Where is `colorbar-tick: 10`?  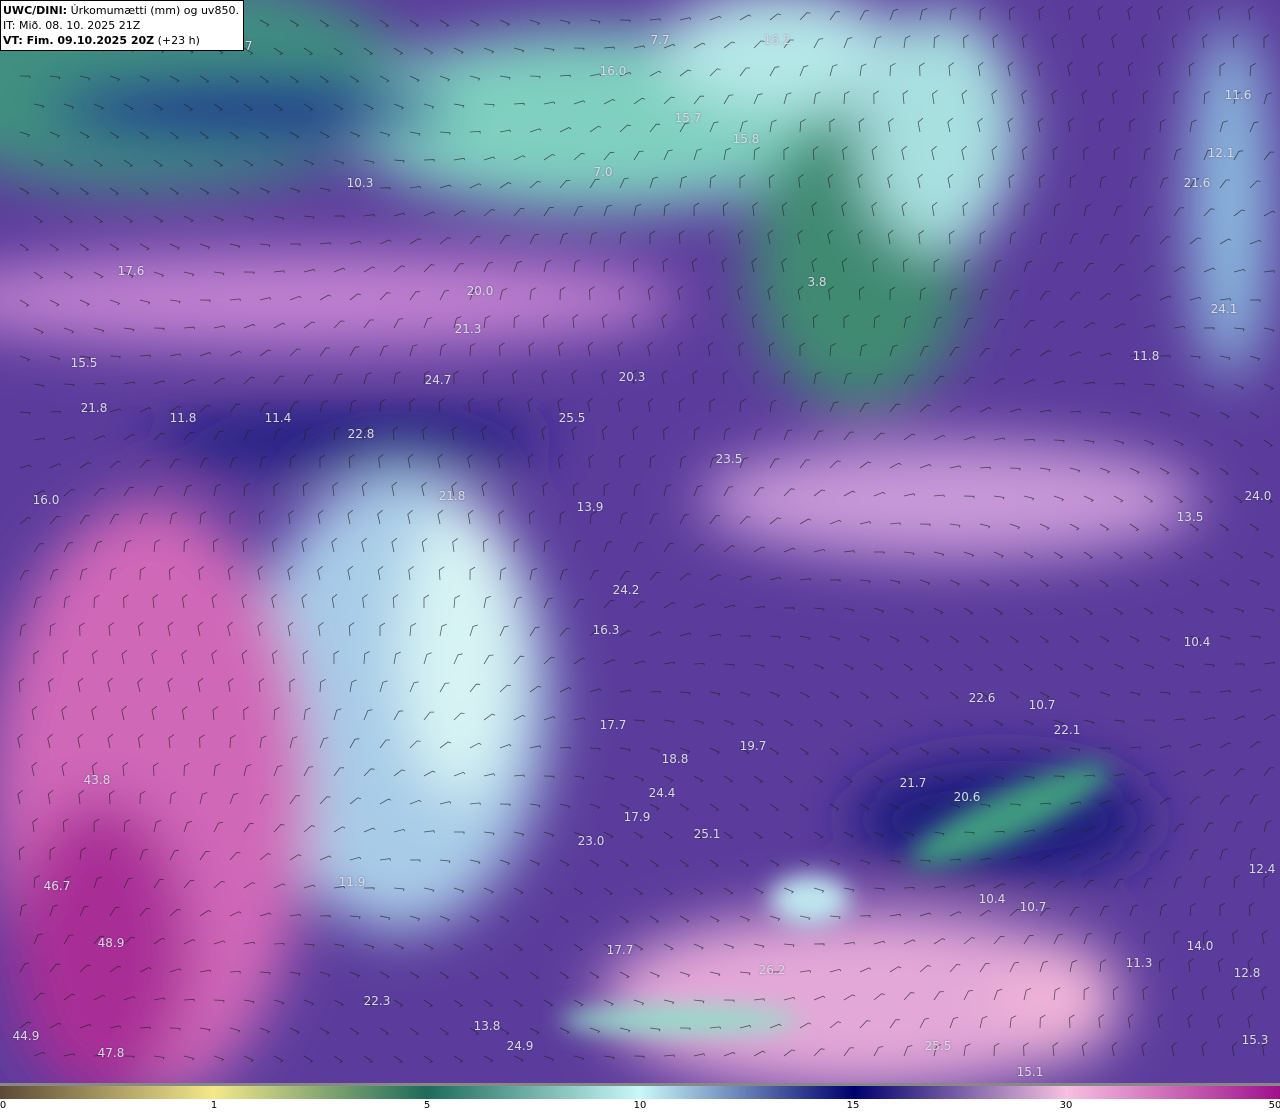 colorbar-tick: 10 is located at coordinates (640, 1105).